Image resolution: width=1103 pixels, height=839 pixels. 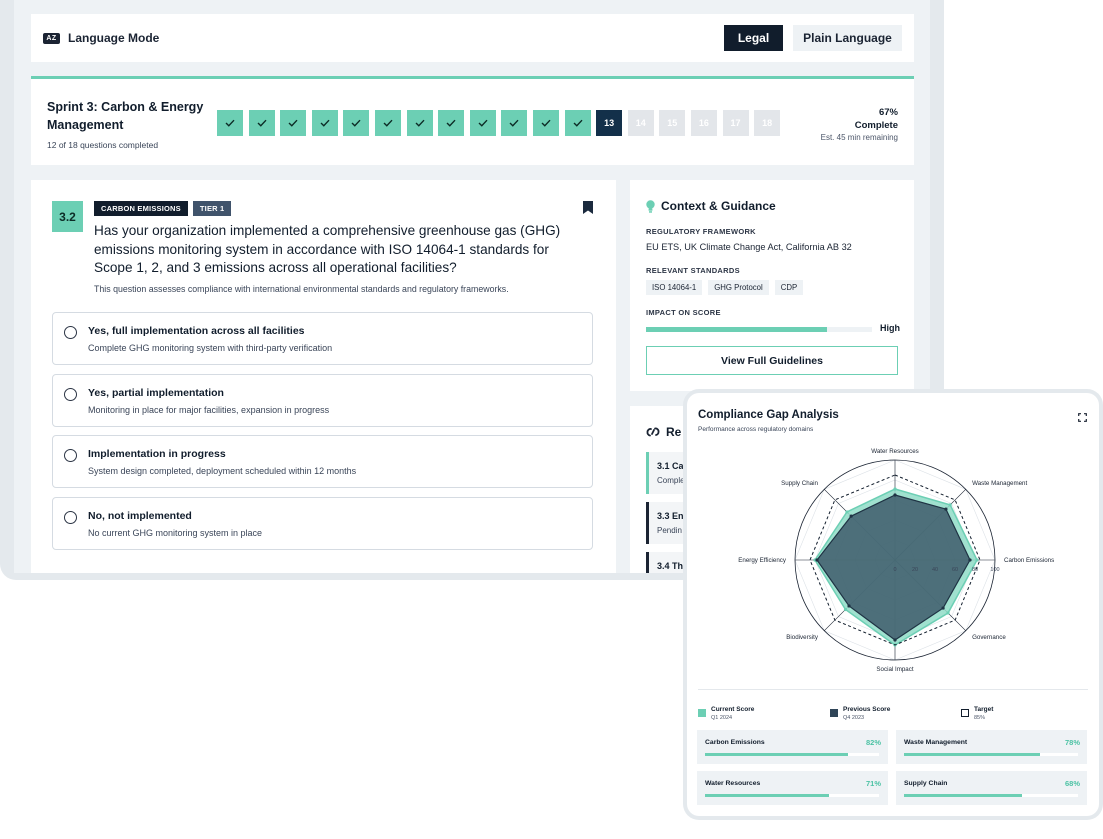 I want to click on legend-item-current: Current Score Q1 2024, so click(x=726, y=713).